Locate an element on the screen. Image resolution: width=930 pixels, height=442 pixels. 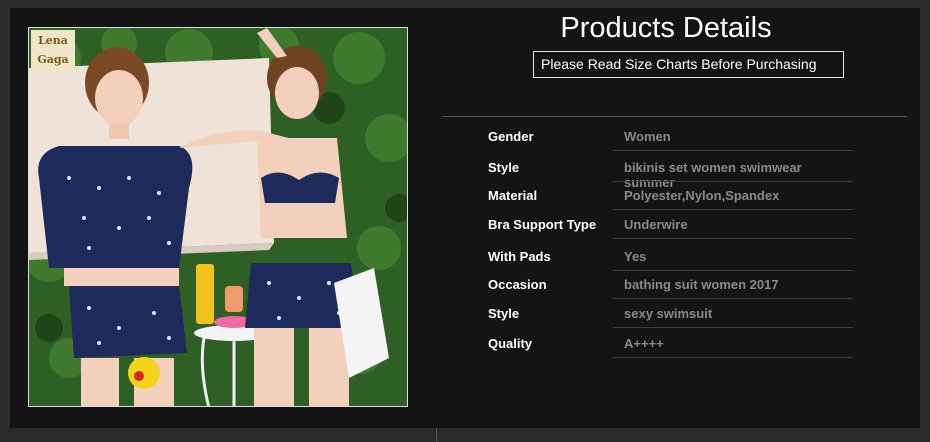
spec-row: Style bikinis set women swimwear summer is located at coordinates (671, 172).